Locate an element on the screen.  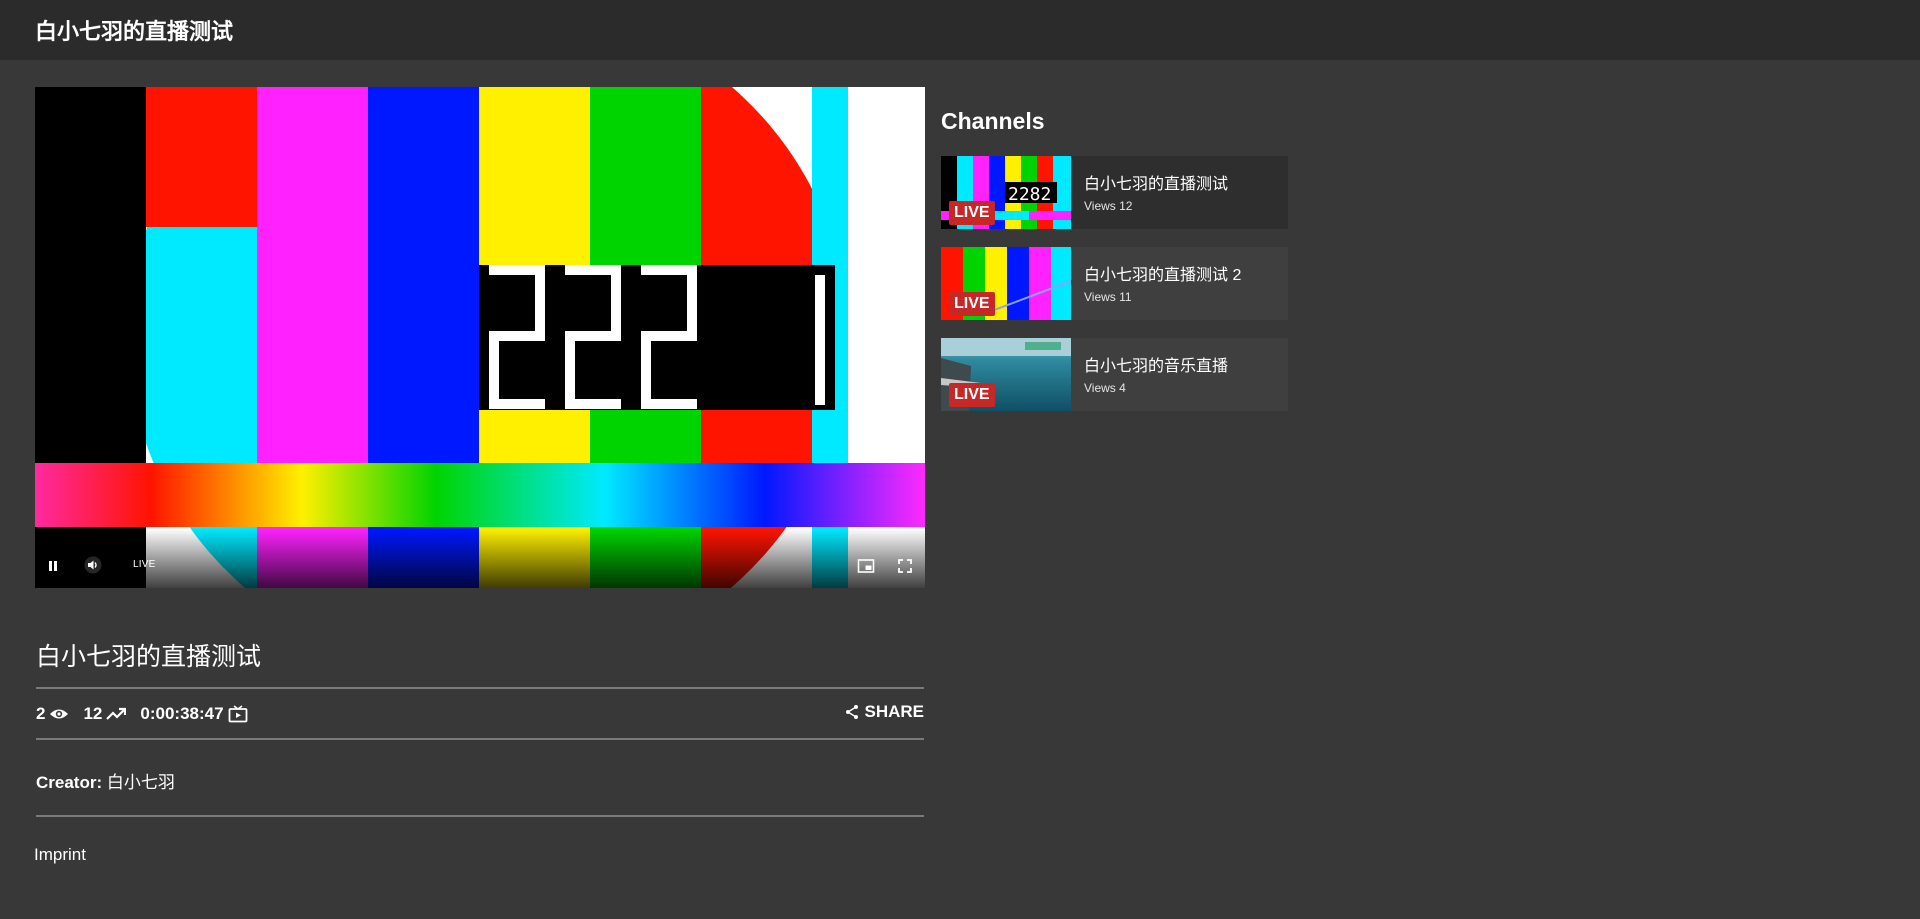
top-bar: 白小七羽的直播测试 is located at coordinates (960, 30).